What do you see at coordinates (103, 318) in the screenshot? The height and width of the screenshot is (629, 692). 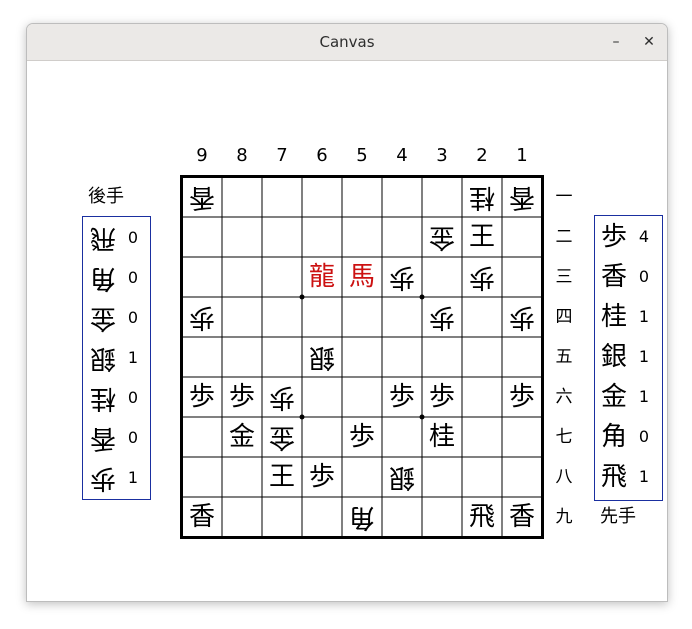 I see `gote-hand-piece: 金` at bounding box center [103, 318].